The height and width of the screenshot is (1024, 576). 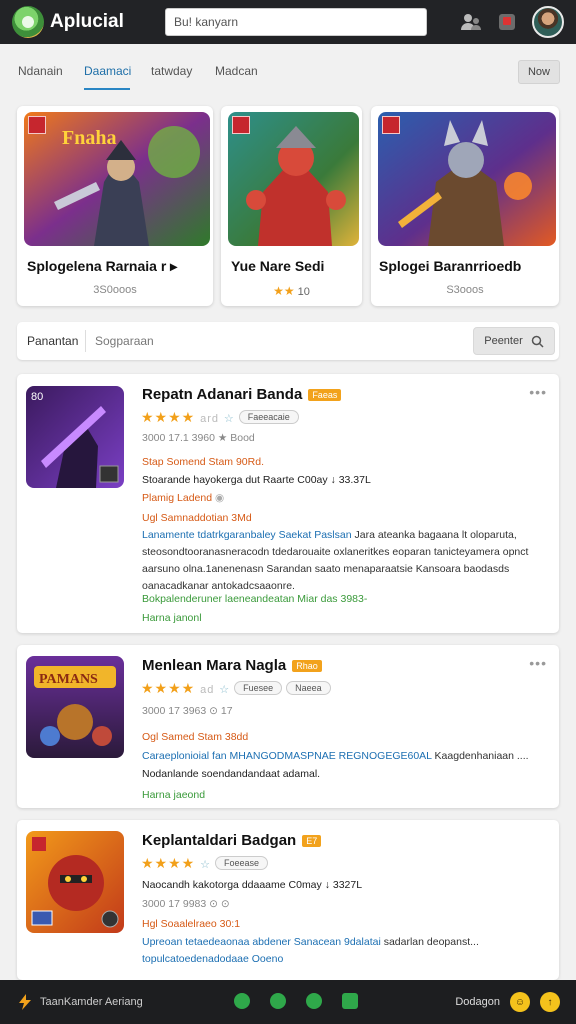 I want to click on bottom-left-link: TaanKamder Aeriang, so click(x=80, y=1002).